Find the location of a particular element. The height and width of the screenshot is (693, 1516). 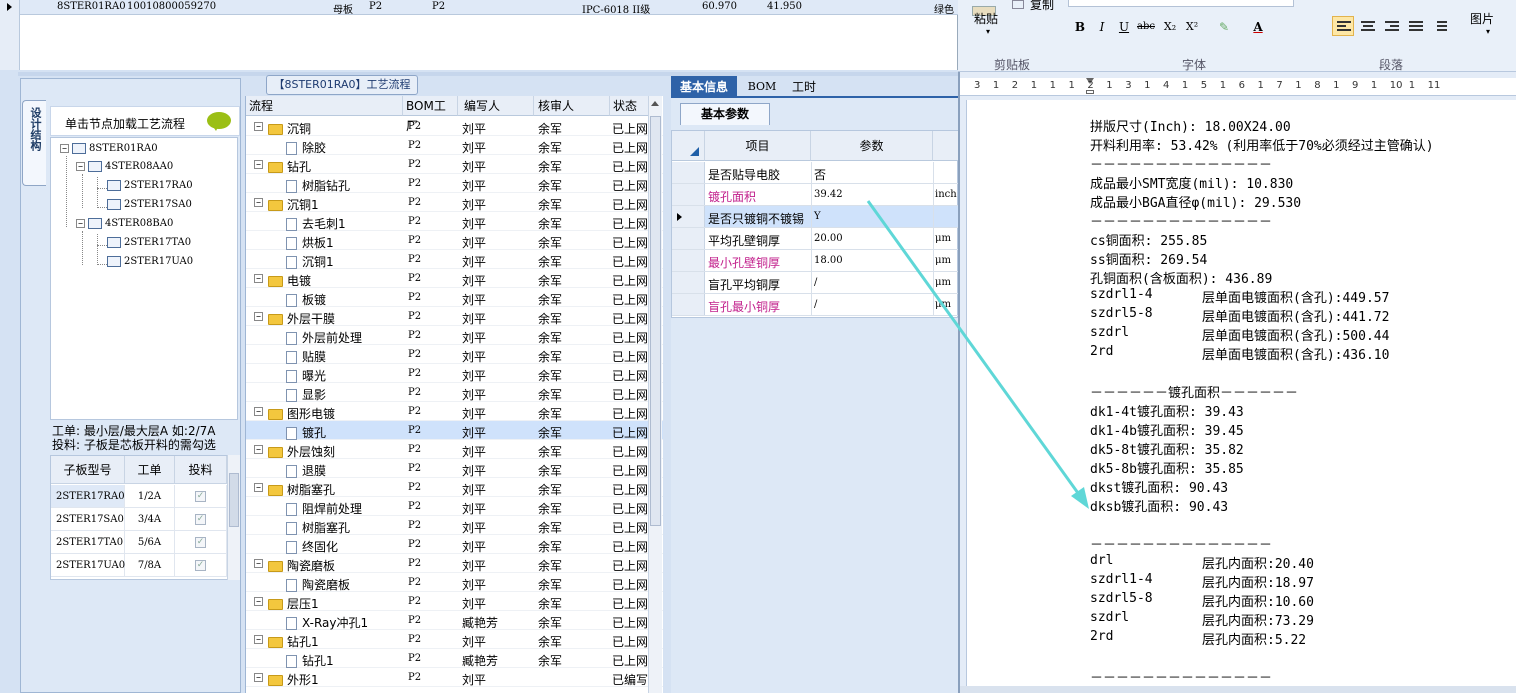

scroll-thumb is located at coordinates (655, 321).